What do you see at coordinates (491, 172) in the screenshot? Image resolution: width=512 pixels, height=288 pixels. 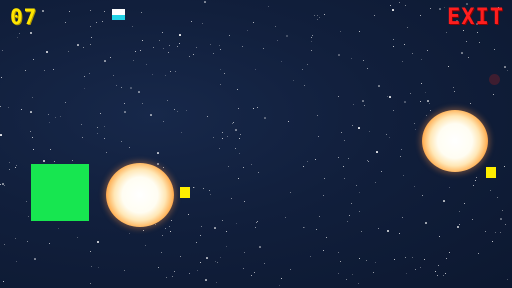 I see `pickup-icon` at bounding box center [491, 172].